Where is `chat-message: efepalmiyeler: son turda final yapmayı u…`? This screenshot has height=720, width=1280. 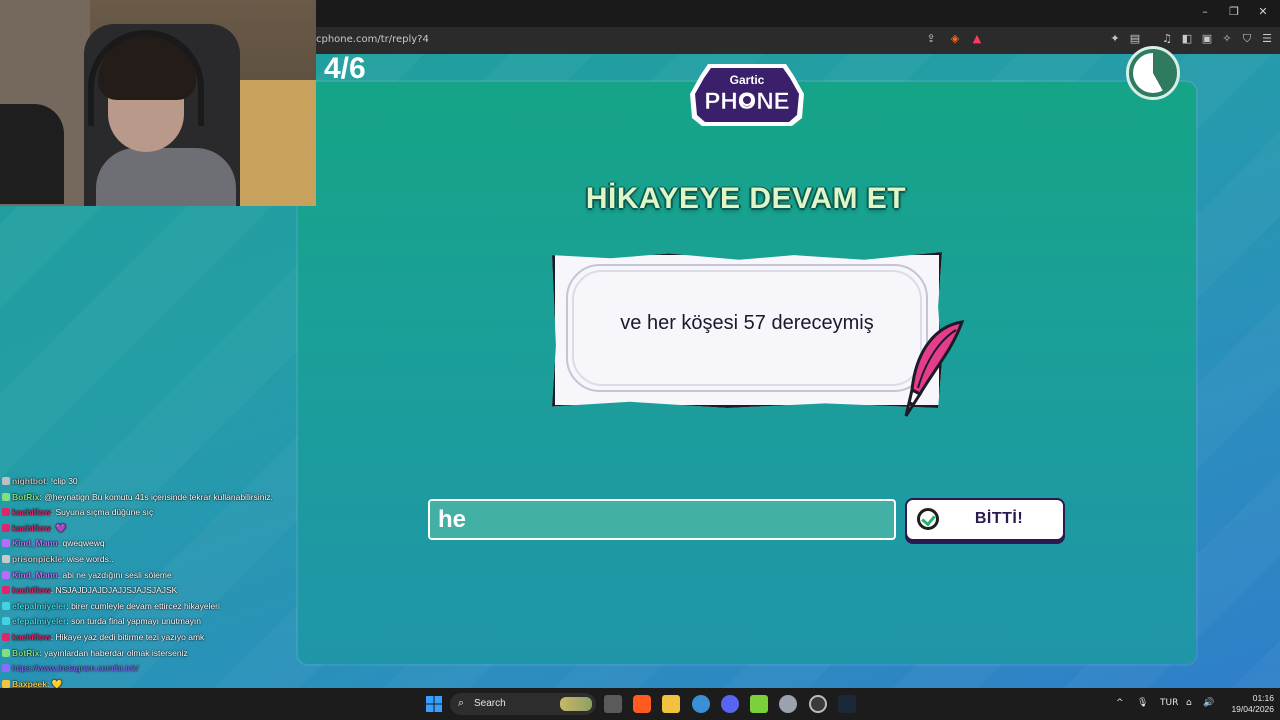
chat-message: efepalmiyeler: son turda final yapmayı u… is located at coordinates (101, 621).